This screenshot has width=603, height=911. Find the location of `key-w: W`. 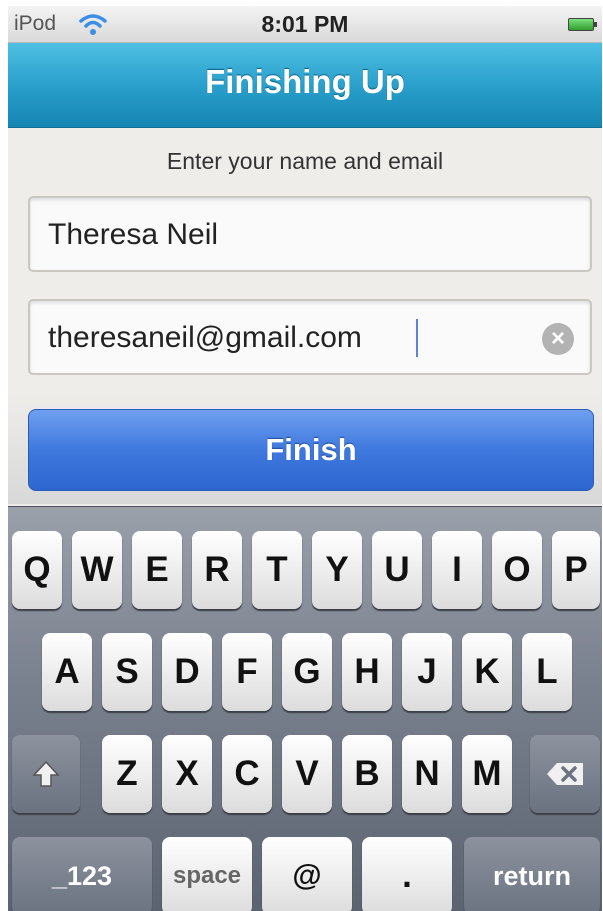

key-w: W is located at coordinates (97, 570).